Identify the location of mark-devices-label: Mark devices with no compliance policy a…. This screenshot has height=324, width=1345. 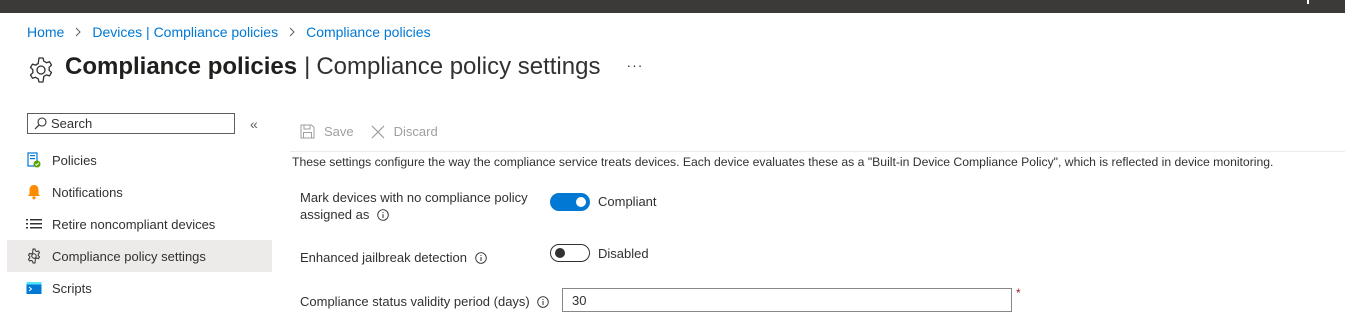
(414, 206).